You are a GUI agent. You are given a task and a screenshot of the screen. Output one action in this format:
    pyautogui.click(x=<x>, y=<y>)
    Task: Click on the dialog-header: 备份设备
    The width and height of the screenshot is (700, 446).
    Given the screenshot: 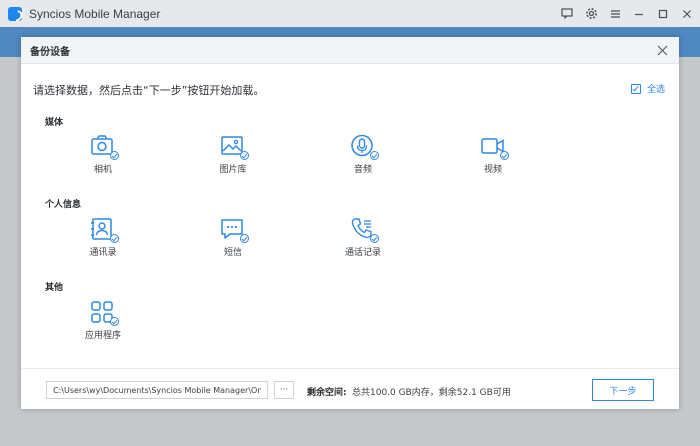 What is the action you would take?
    pyautogui.click(x=350, y=50)
    